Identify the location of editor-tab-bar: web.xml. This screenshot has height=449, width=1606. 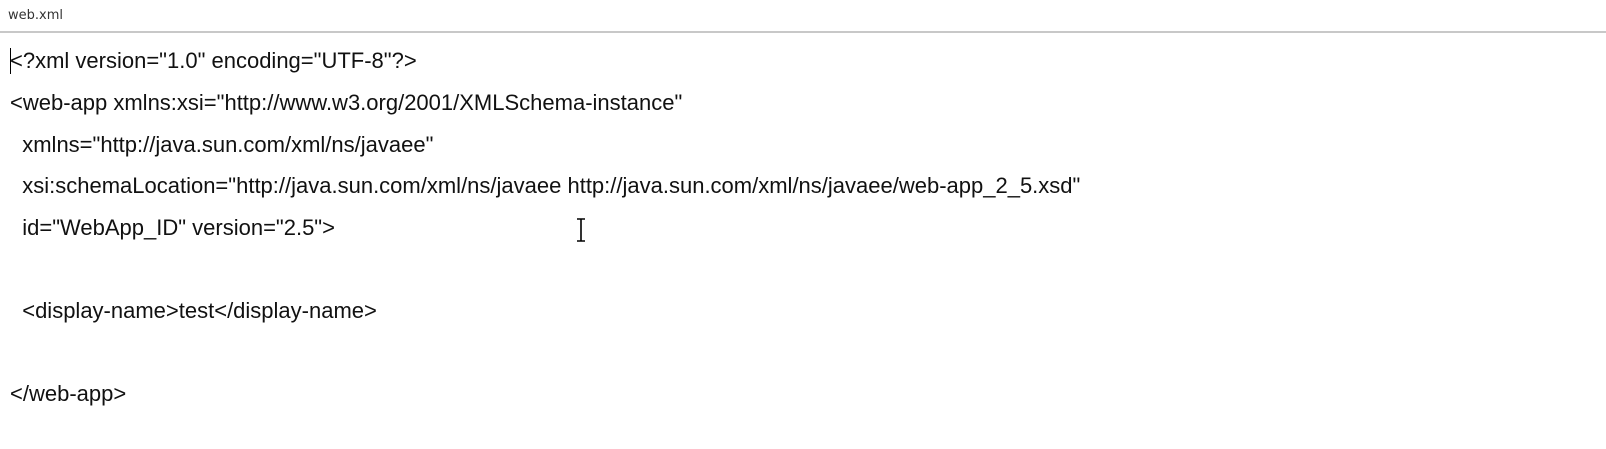
(803, 16).